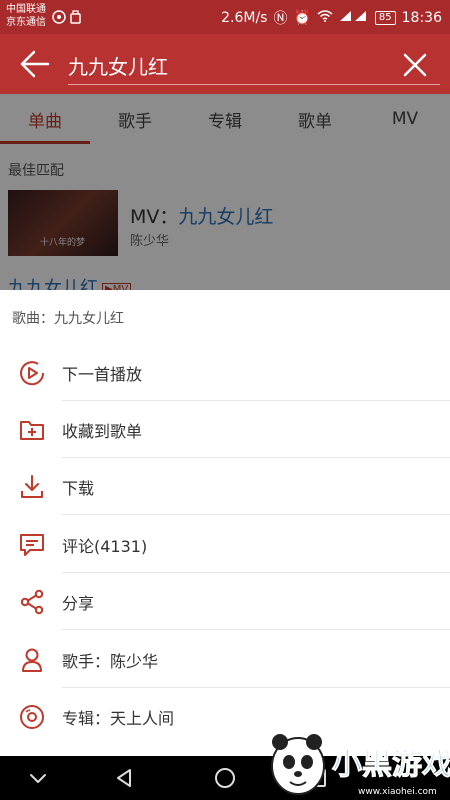 This screenshot has height=800, width=450. Describe the element at coordinates (225, 486) in the screenshot. I see `menu-item-download: 下载` at that location.